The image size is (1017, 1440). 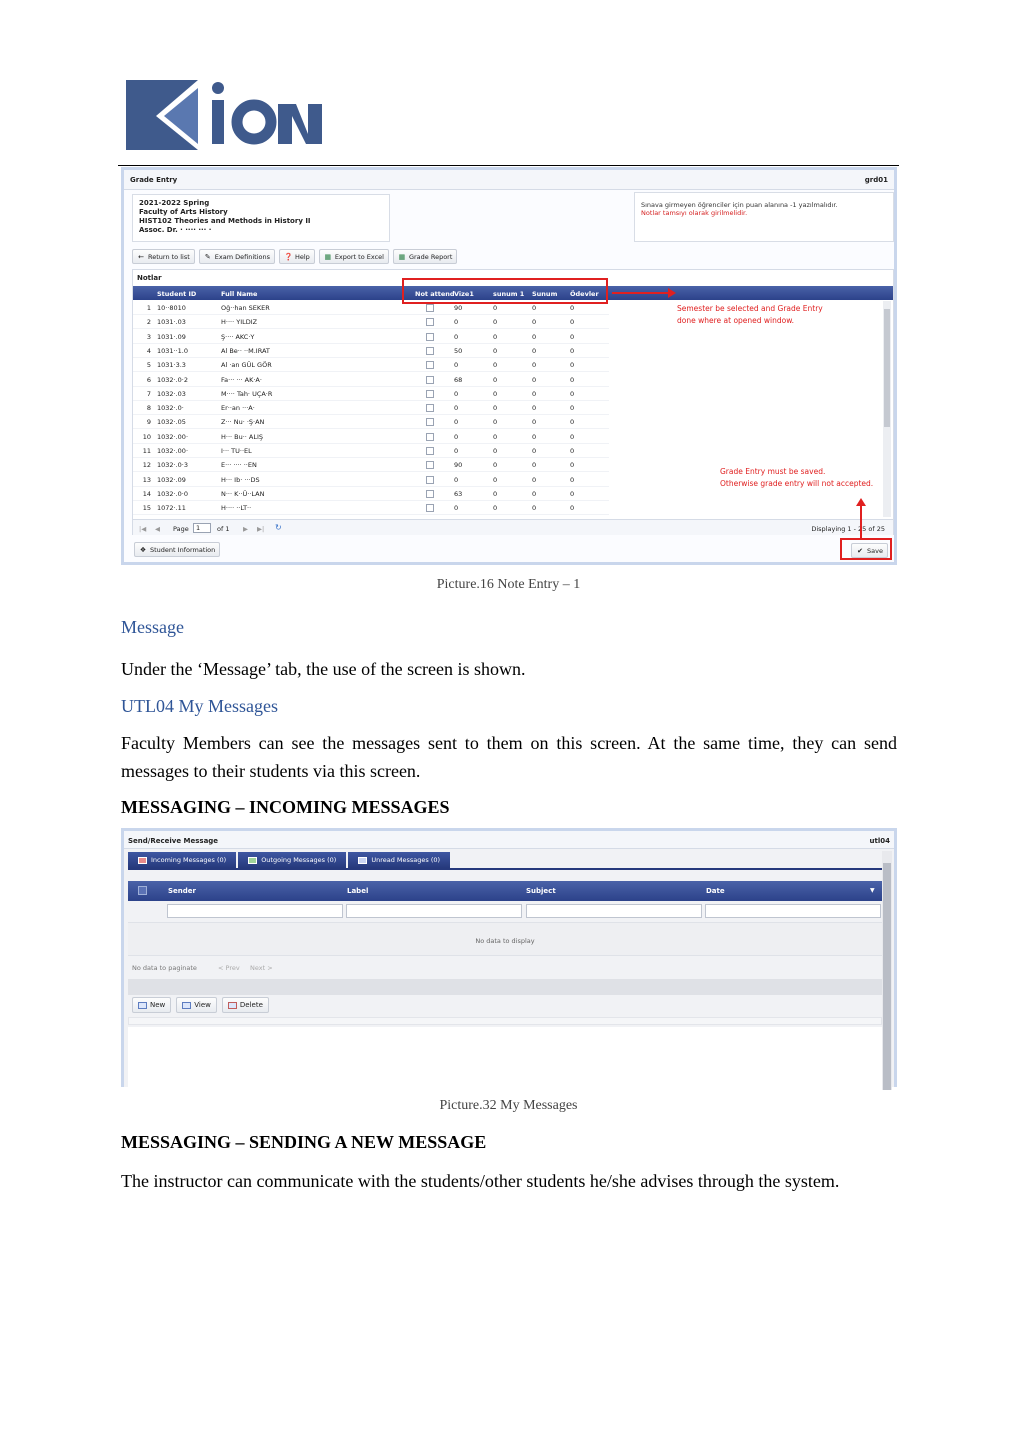 What do you see at coordinates (872, 890) in the screenshot?
I see `column-menu-icon: ▼` at bounding box center [872, 890].